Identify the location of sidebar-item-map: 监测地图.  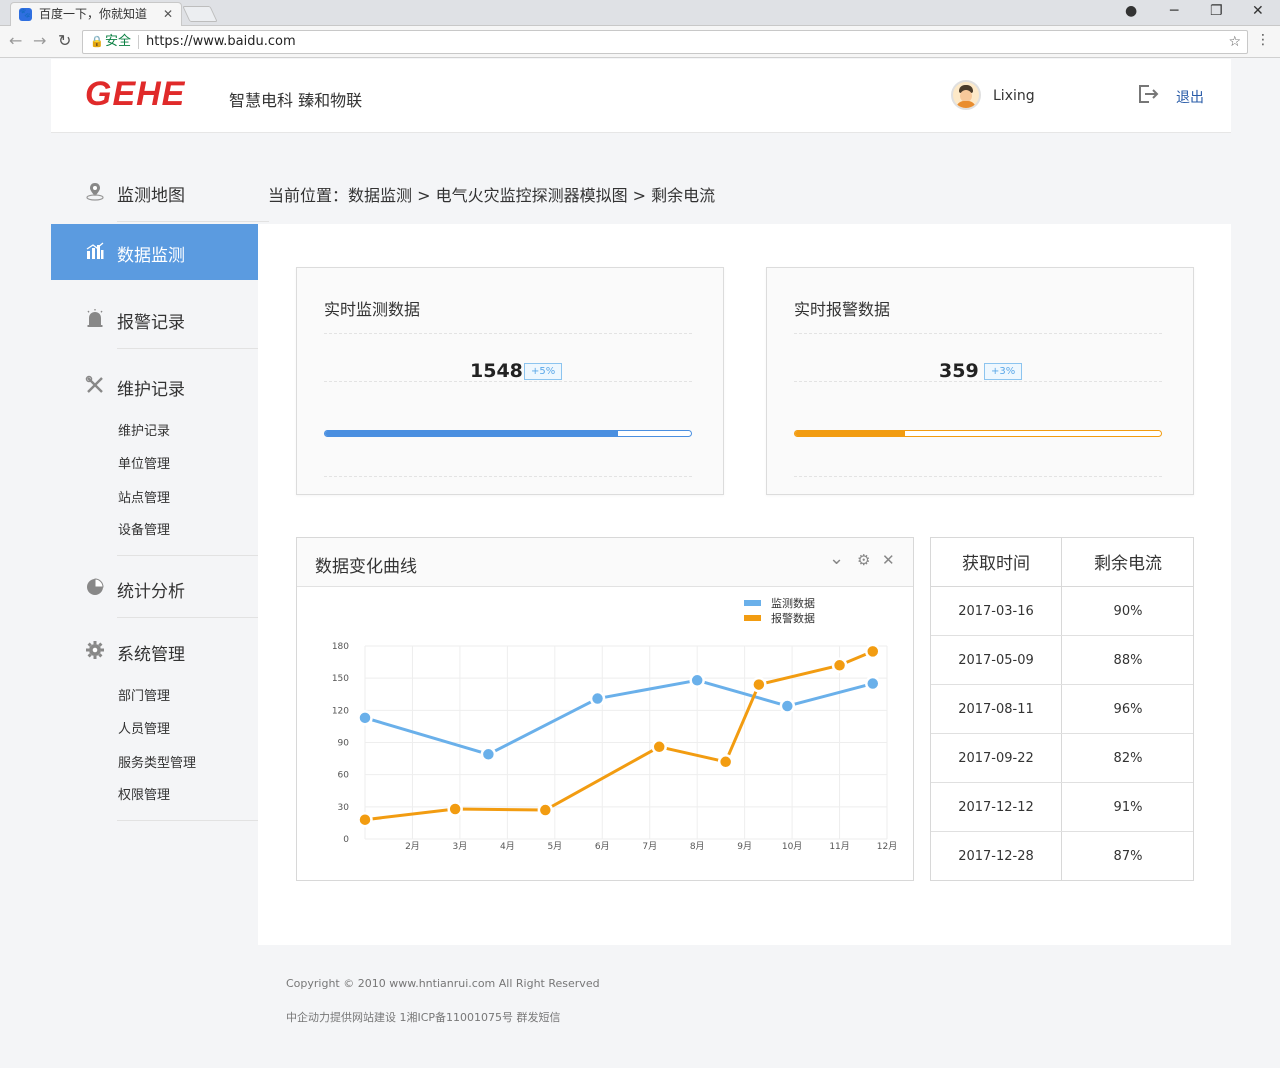
(154, 192).